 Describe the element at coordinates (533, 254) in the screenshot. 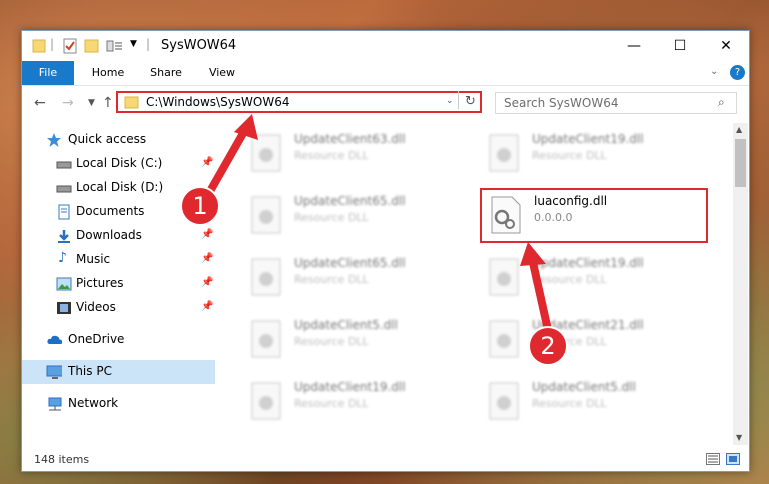

I see `arrow-2-head` at that location.